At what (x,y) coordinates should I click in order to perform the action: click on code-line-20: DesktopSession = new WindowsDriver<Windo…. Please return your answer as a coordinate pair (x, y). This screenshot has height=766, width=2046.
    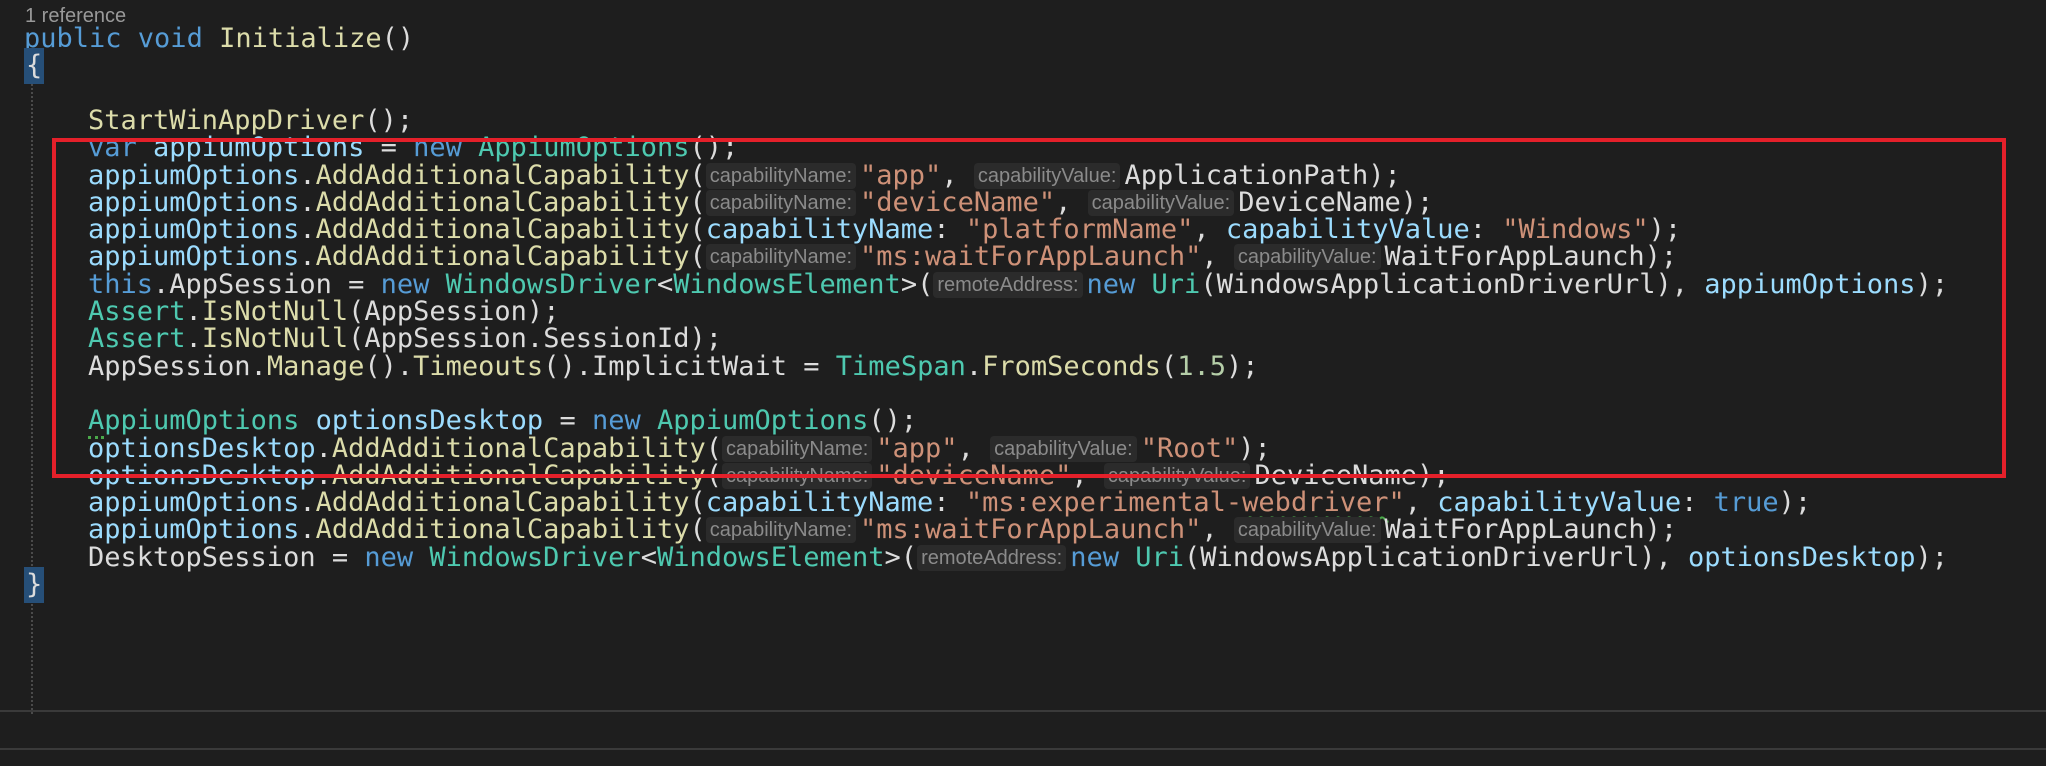
    Looking at the image, I should click on (986, 558).